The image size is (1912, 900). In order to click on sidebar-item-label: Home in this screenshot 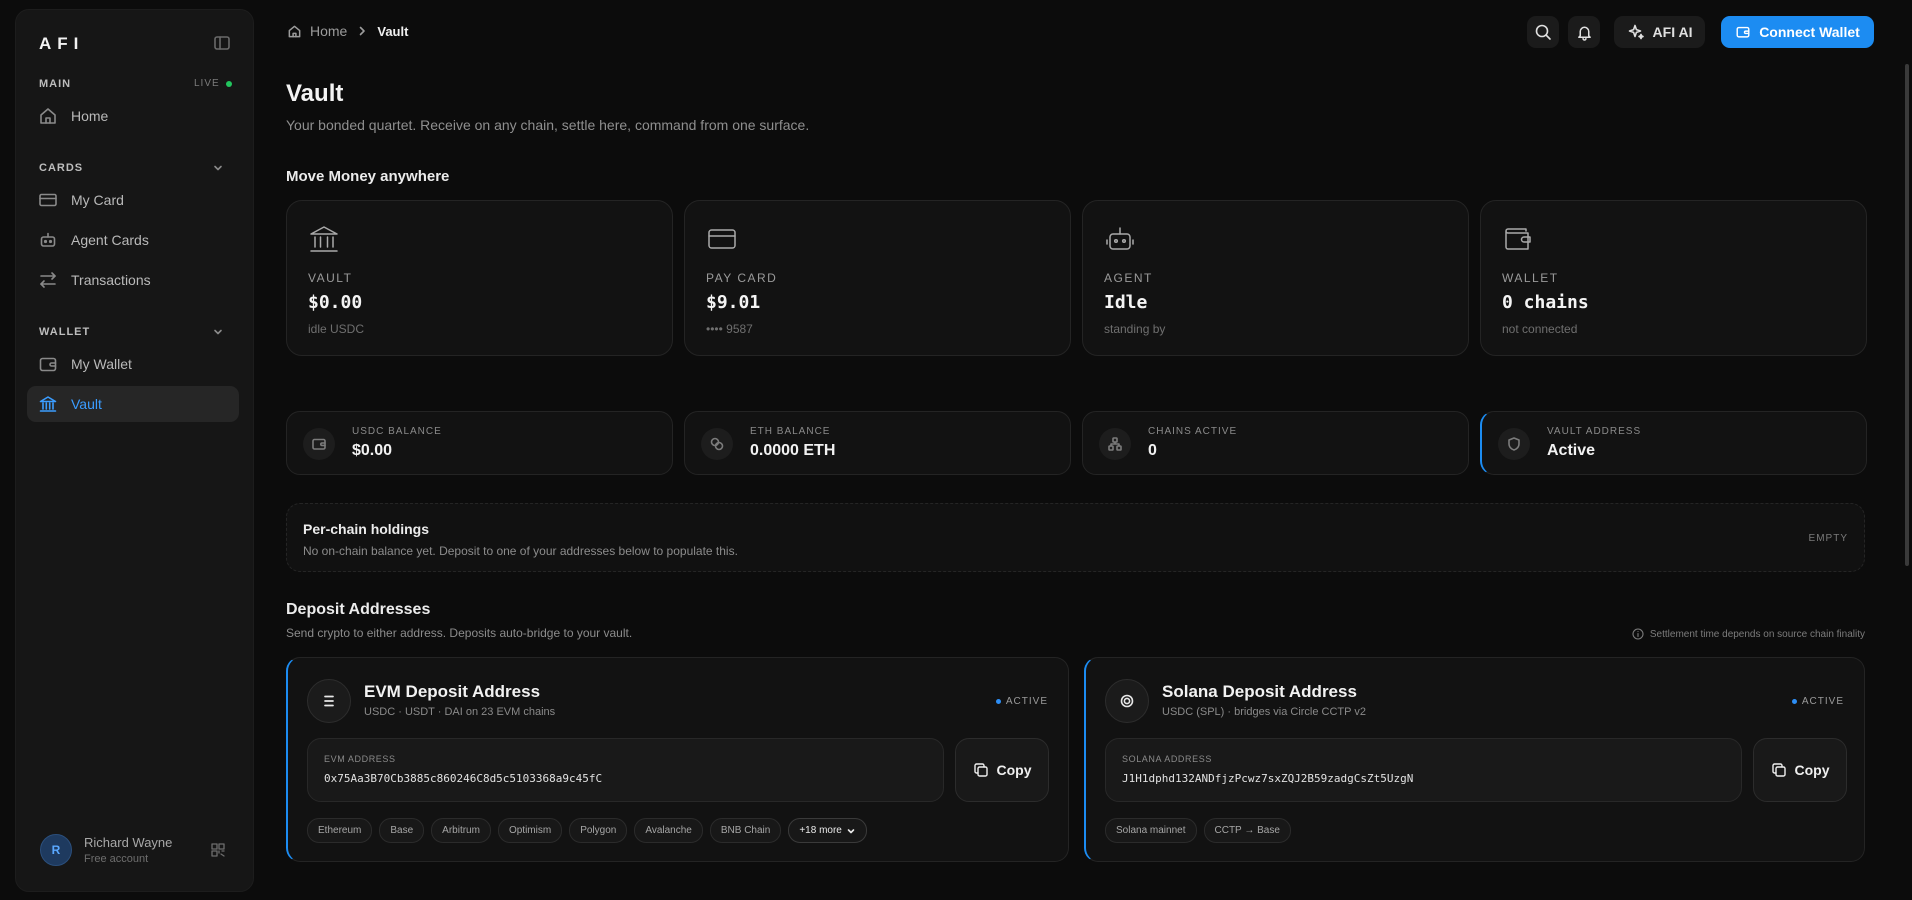, I will do `click(90, 116)`.